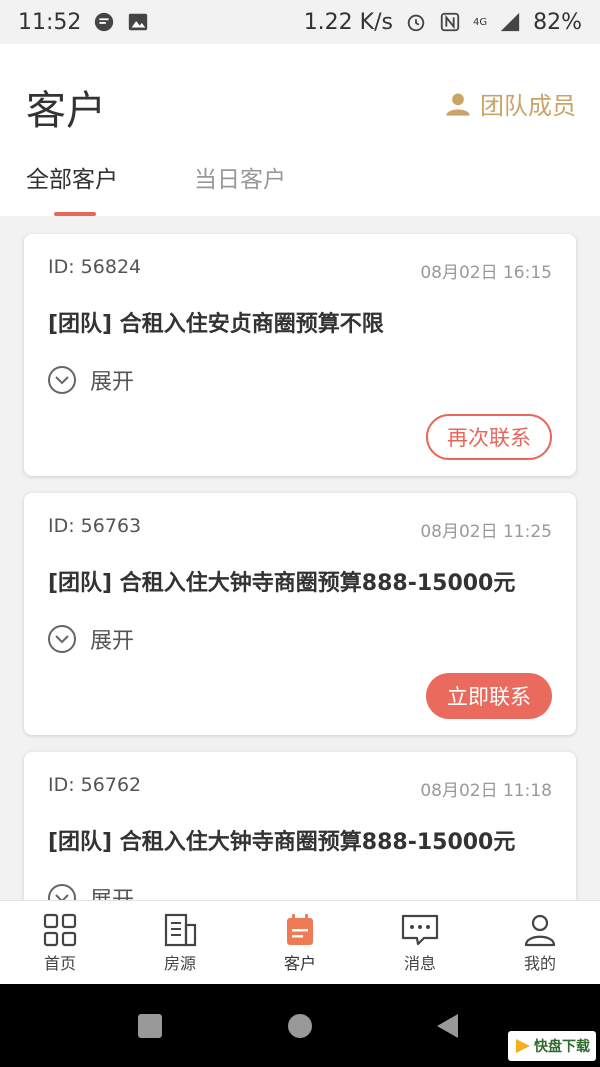  What do you see at coordinates (179, 963) in the screenshot?
I see `nav-listings-label: 房源` at bounding box center [179, 963].